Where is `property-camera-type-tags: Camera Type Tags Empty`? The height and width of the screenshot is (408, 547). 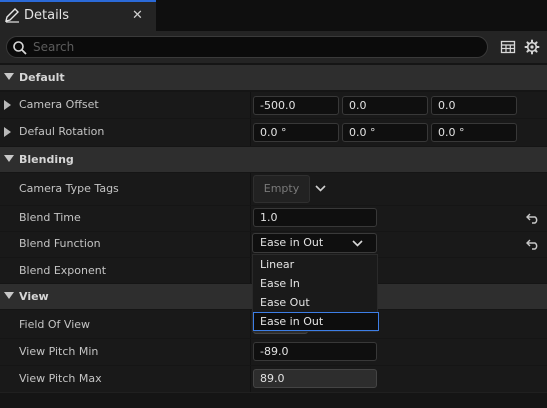 property-camera-type-tags: Camera Type Tags Empty is located at coordinates (273, 189).